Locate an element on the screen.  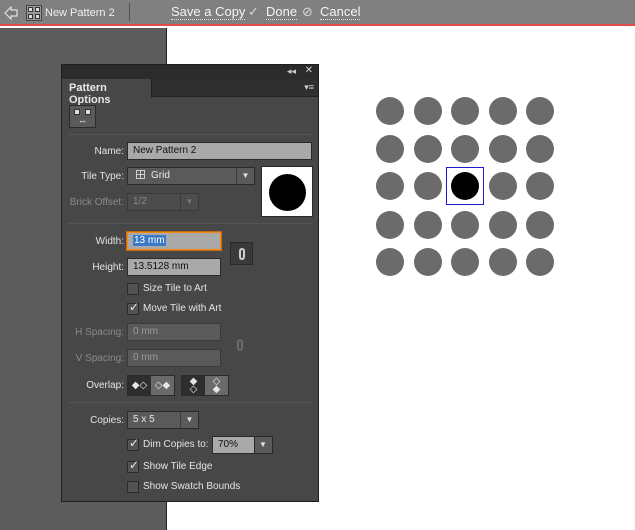
brick-offset-dropdown: 1/2 ▼ is located at coordinates (163, 202).